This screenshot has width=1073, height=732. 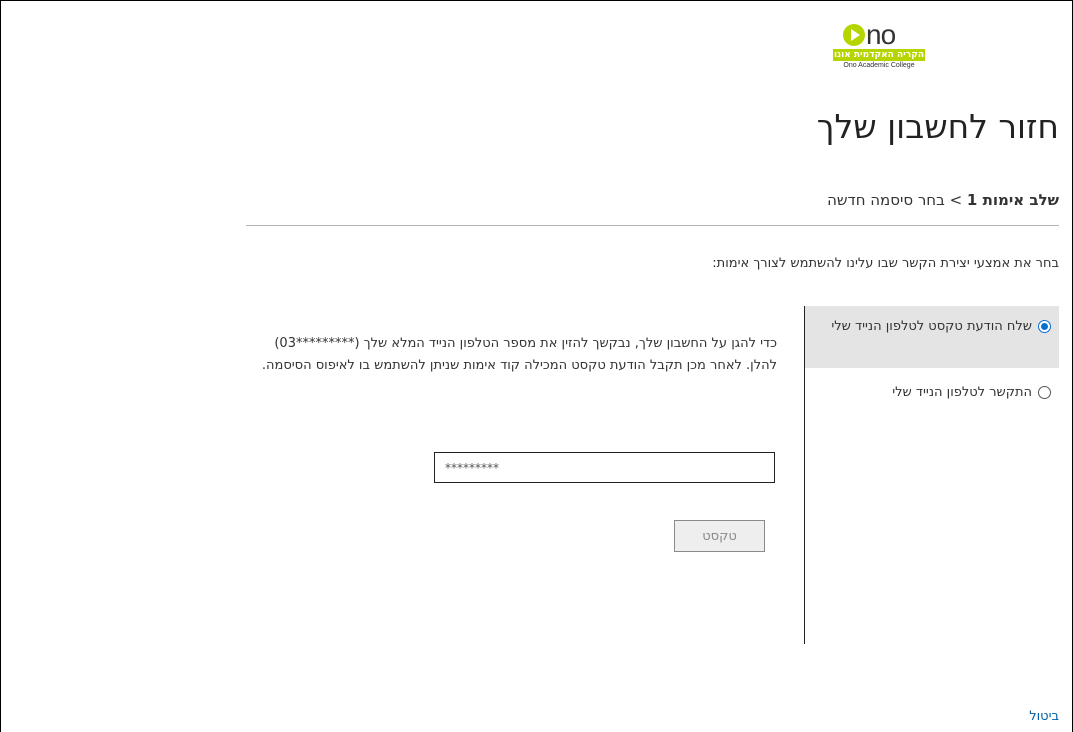 What do you see at coordinates (1044, 326) in the screenshot?
I see `radio-checked-icon` at bounding box center [1044, 326].